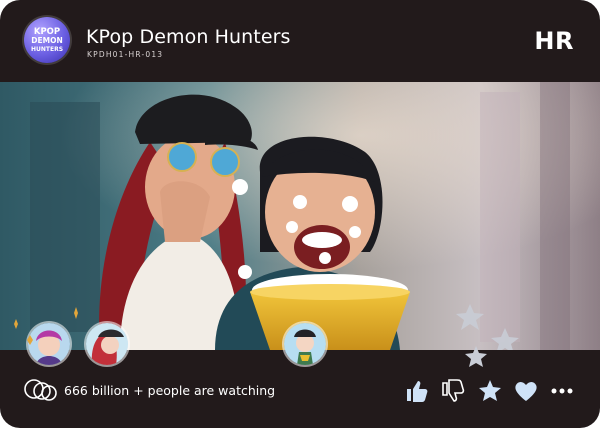  What do you see at coordinates (554, 41) in the screenshot?
I see `rarity-badge: HR` at bounding box center [554, 41].